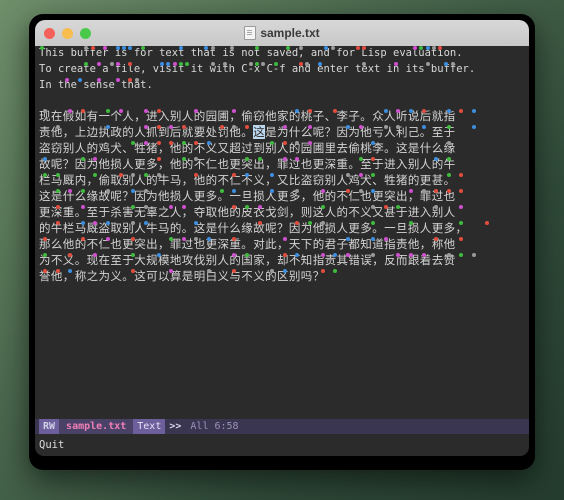 This screenshot has height=500, width=564. I want to click on buffer-line: 栏马厩内，偷取别人的牛马，他的不仁不义，又比盗窃别人鸡犬、牲猪的更甚。, so click(283, 181).